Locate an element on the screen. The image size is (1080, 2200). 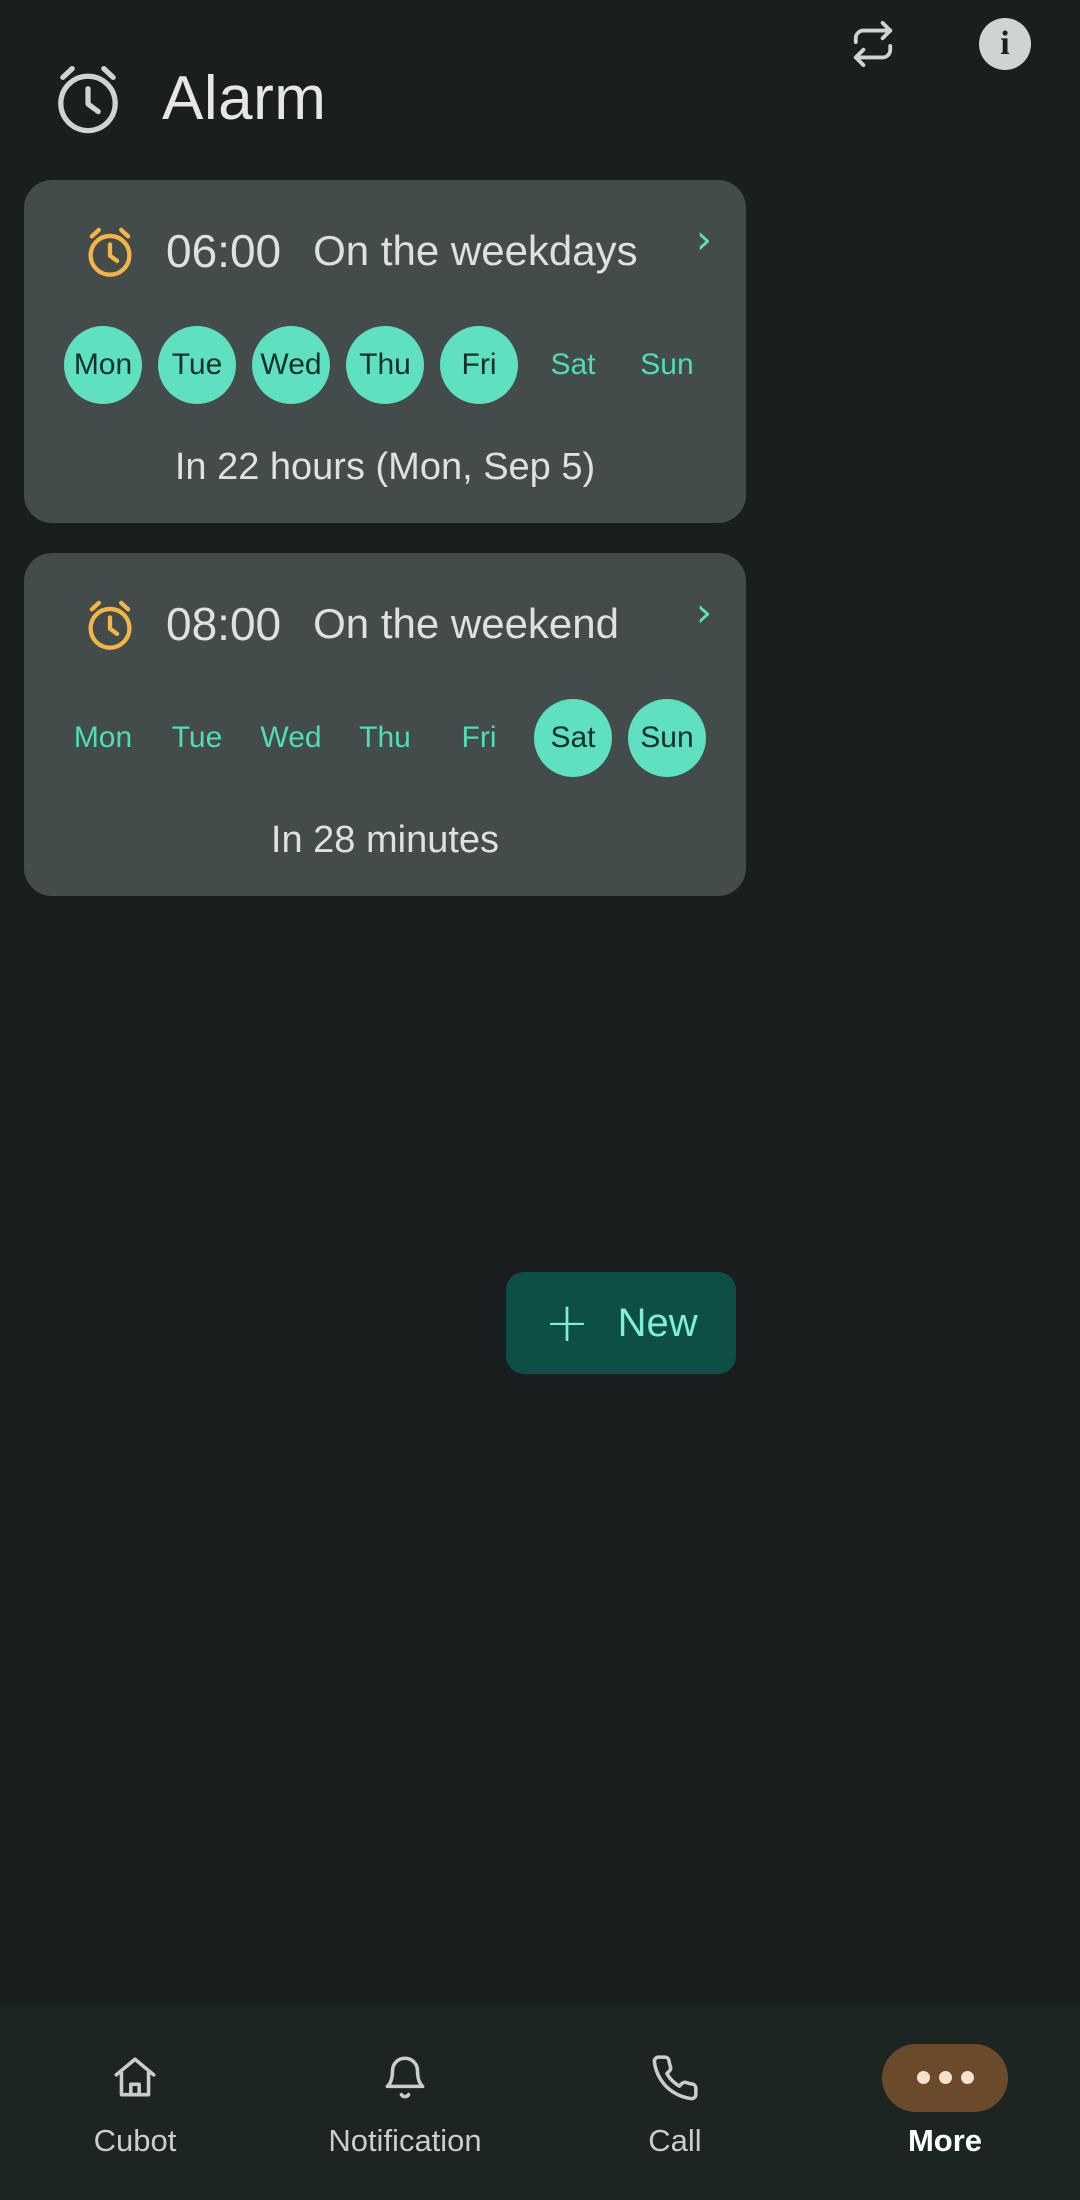
nav-label-call: Call is located at coordinates (675, 2140).